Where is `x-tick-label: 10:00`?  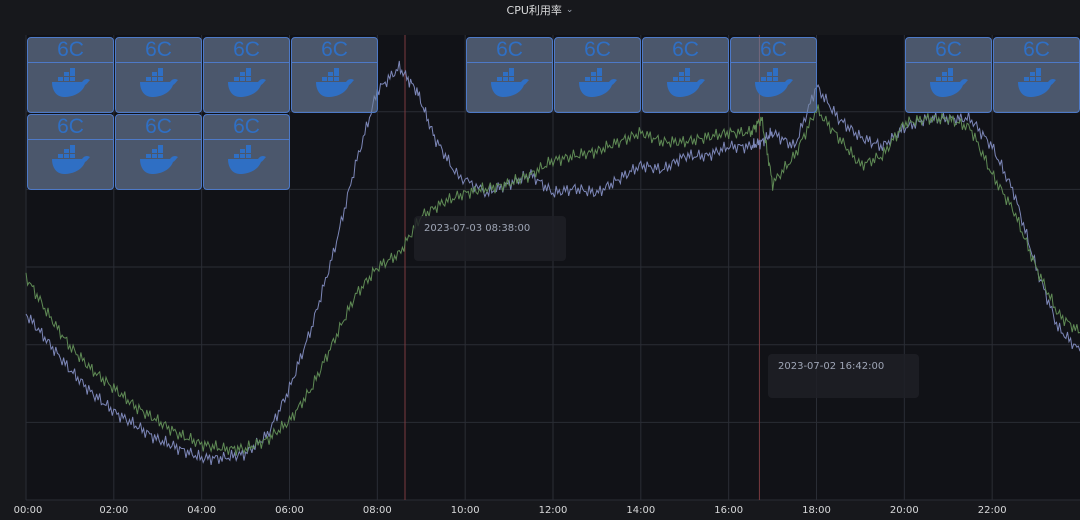 x-tick-label: 10:00 is located at coordinates (465, 510).